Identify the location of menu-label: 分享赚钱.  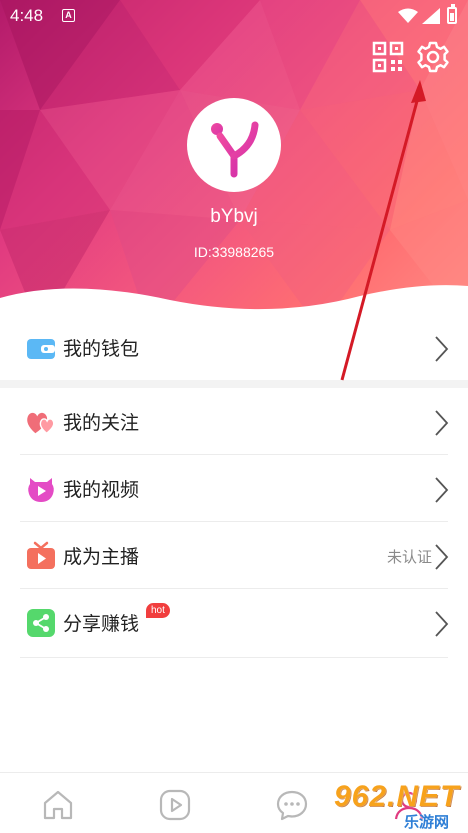
(101, 624).